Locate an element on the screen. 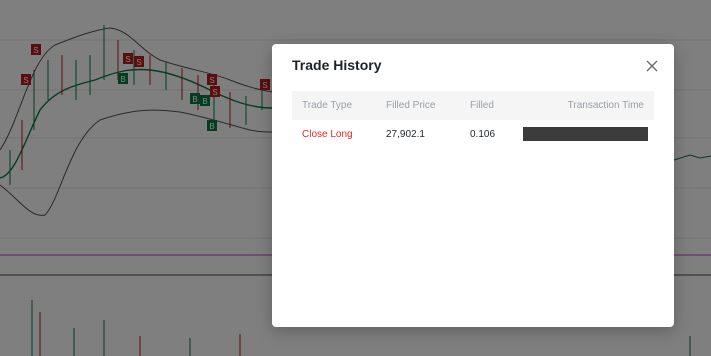 The width and height of the screenshot is (711, 356). trade-type-cell: Close Long is located at coordinates (327, 134).